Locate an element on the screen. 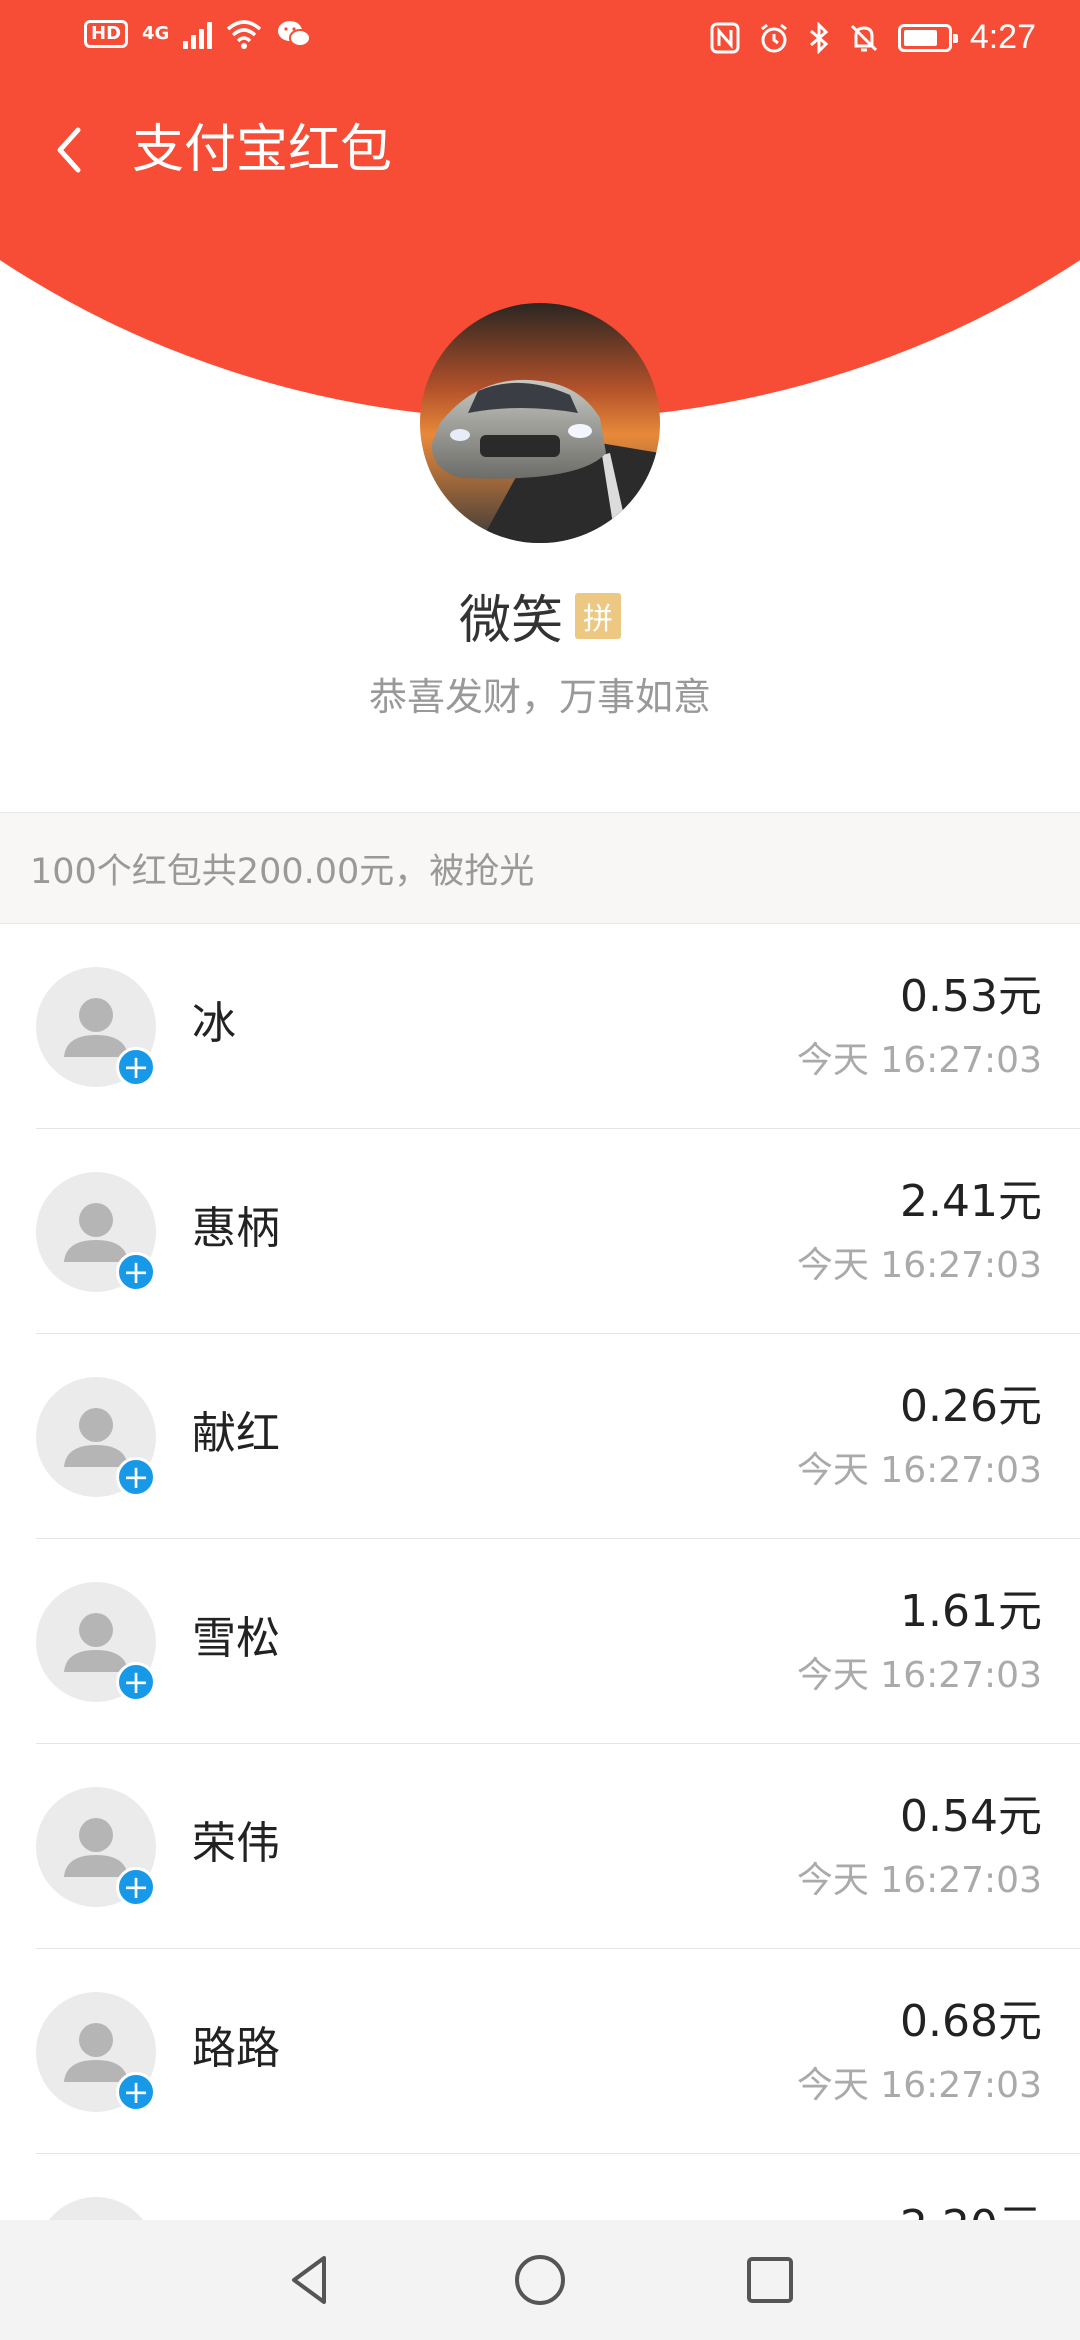  signal-icon is located at coordinates (198, 34).